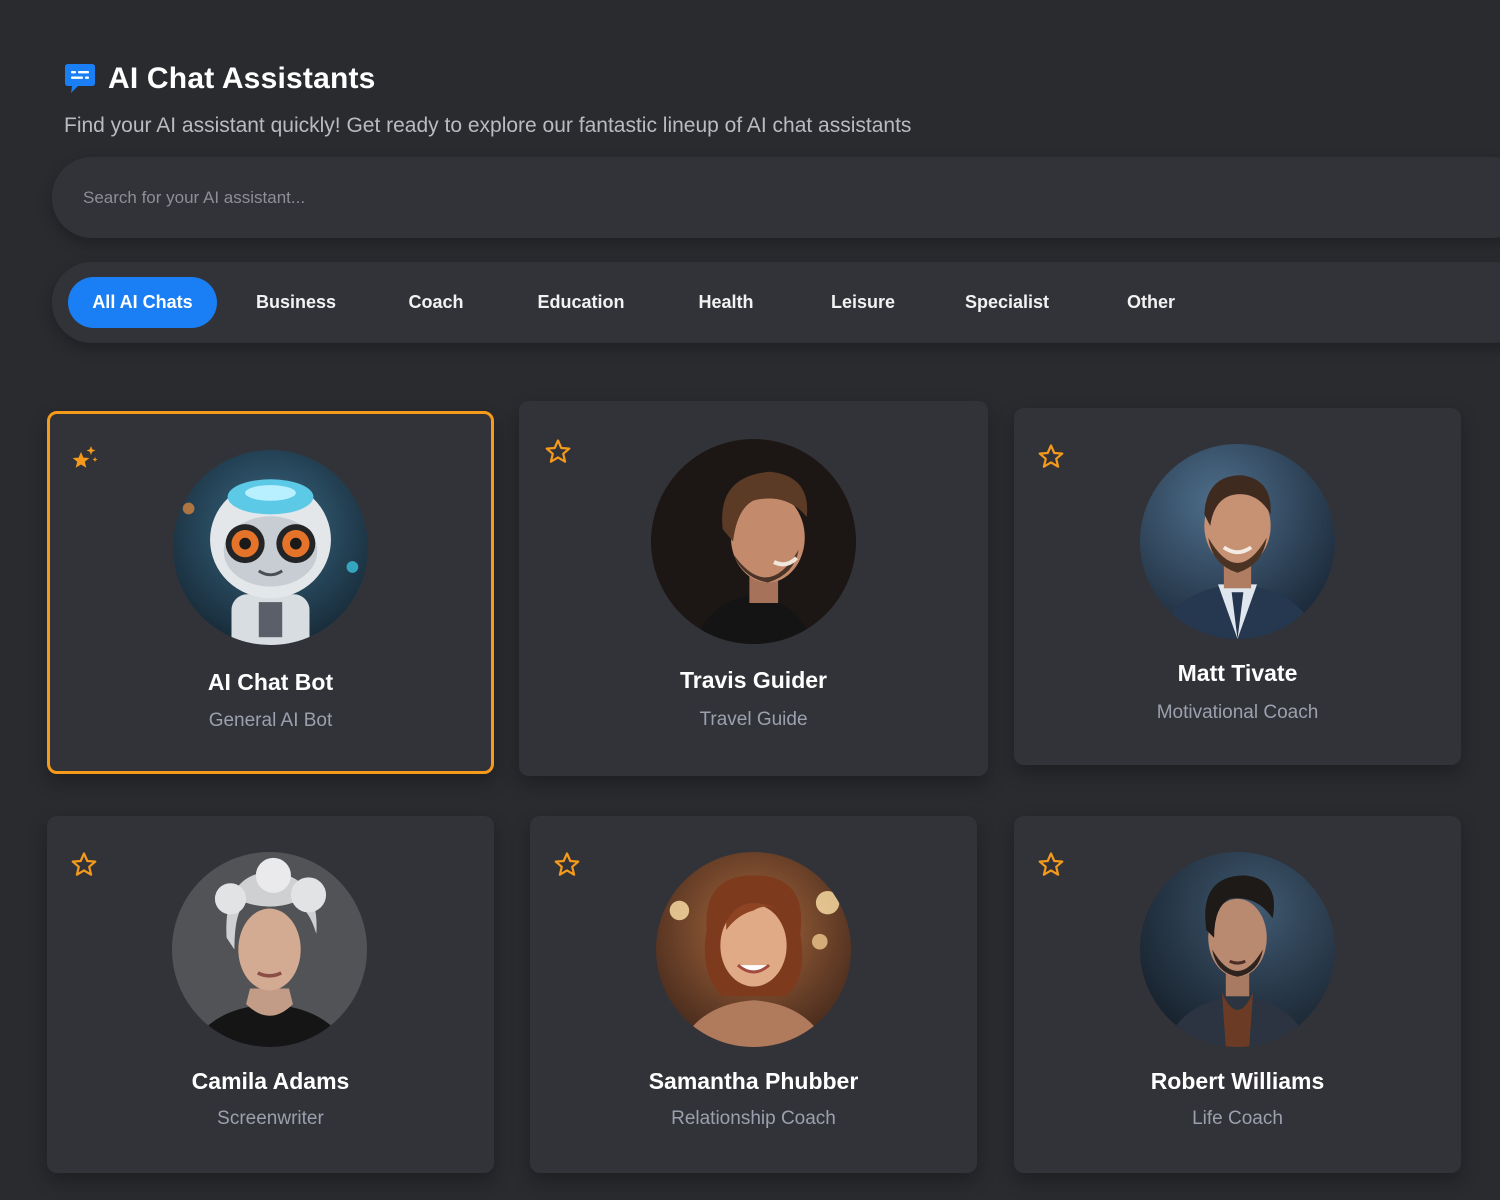 This screenshot has height=1200, width=1500. What do you see at coordinates (270, 1081) in the screenshot?
I see `assistant-name: Camila Adams` at bounding box center [270, 1081].